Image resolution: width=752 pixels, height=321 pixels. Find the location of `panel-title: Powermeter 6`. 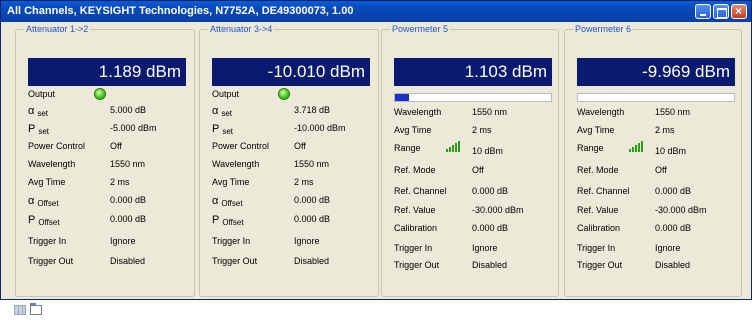

panel-title: Powermeter 6 is located at coordinates (603, 29).